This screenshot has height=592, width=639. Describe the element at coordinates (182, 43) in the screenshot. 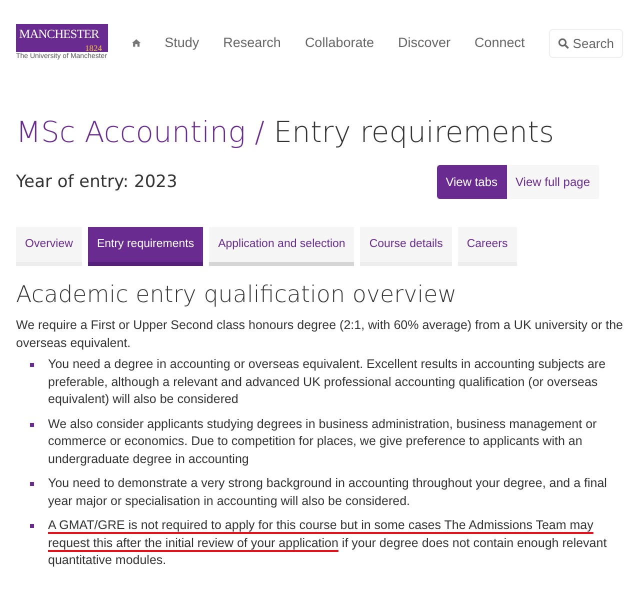

I see `nav-link: Study` at that location.